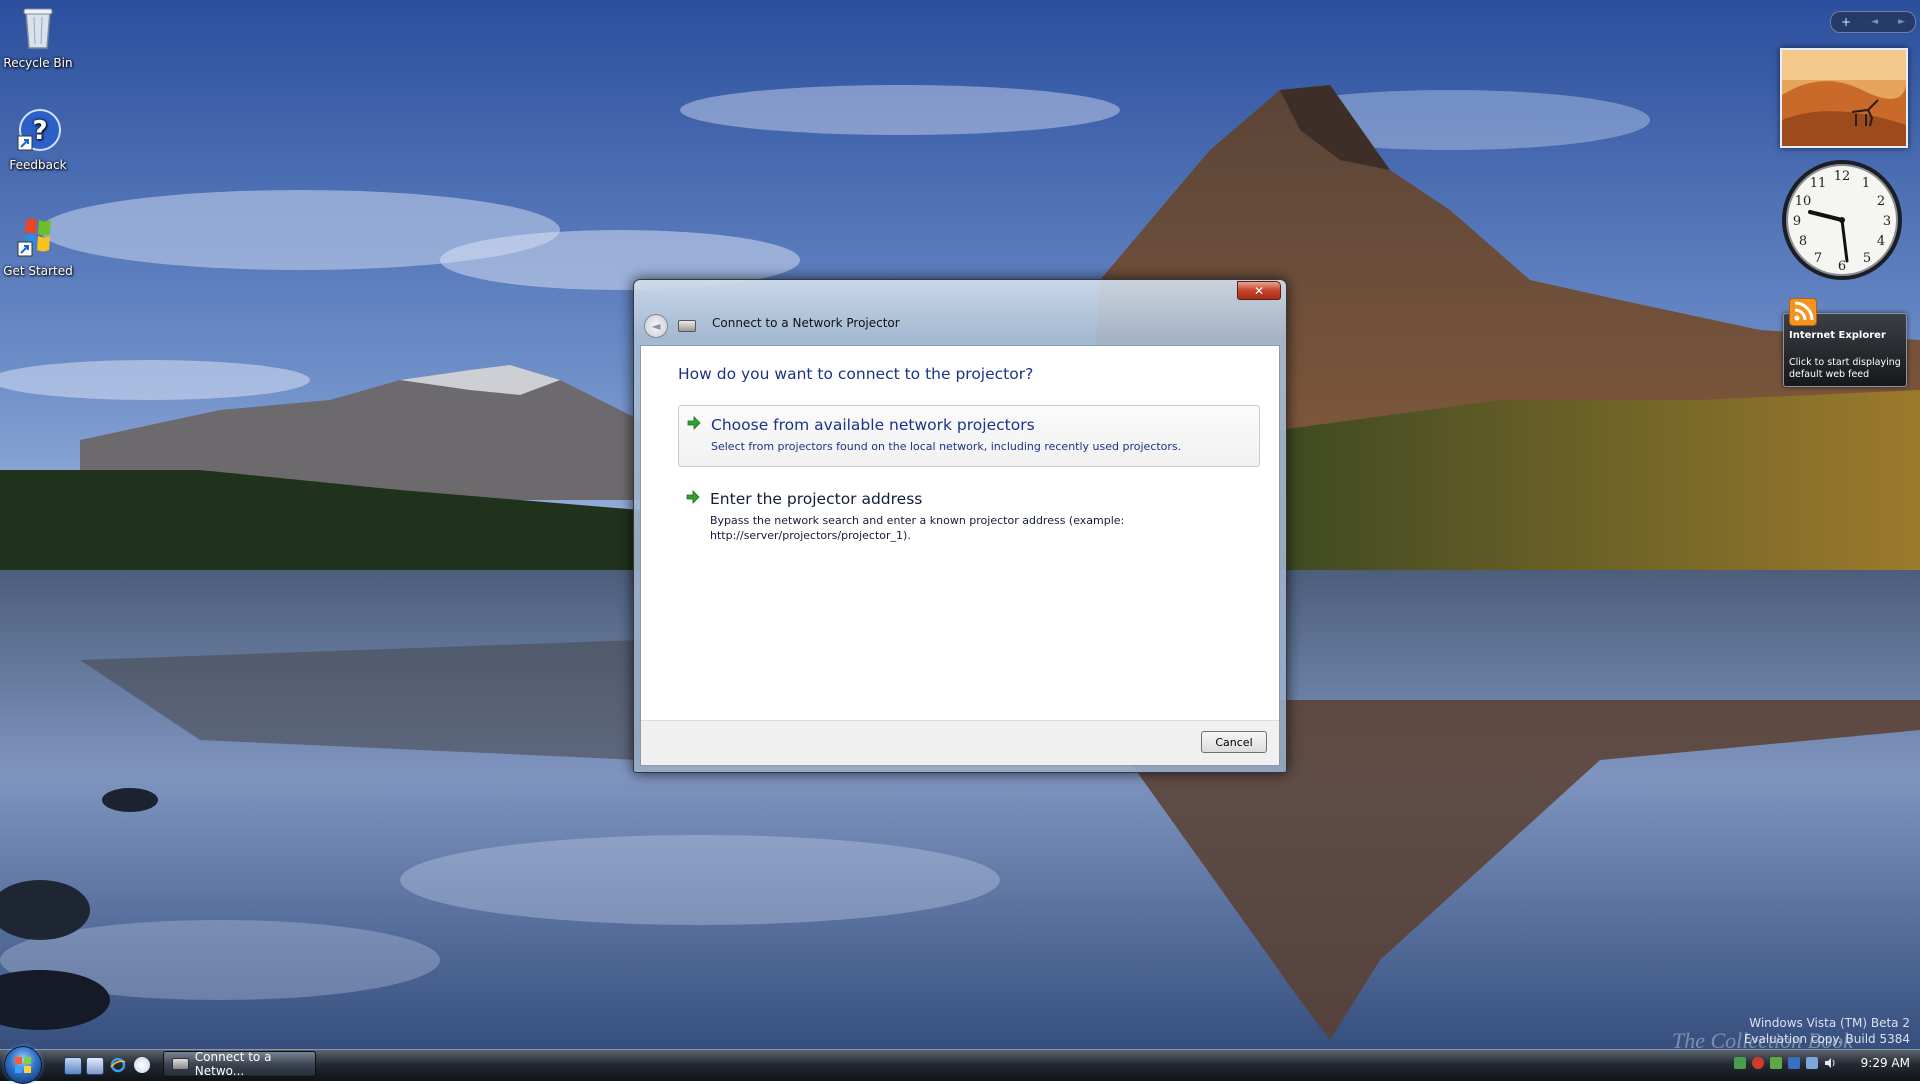 Image resolution: width=1920 pixels, height=1084 pixels. I want to click on next-page-button: ►, so click(1901, 22).